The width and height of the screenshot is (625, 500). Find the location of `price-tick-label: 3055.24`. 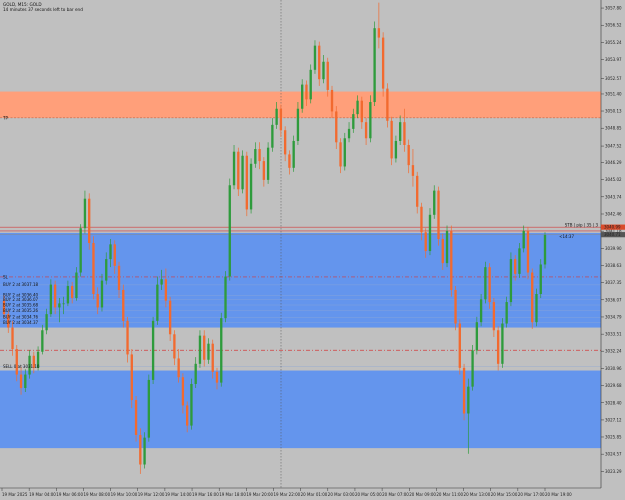

price-tick-label: 3055.24 is located at coordinates (613, 42).